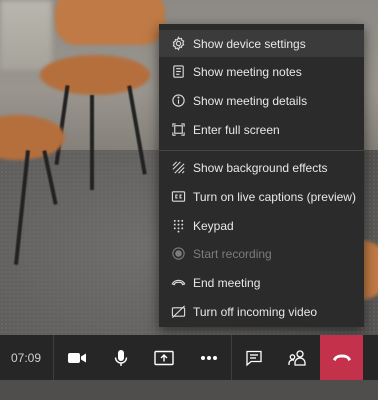  I want to click on menu-item-live-captions: Turn on live captions (preview), so click(261, 196).